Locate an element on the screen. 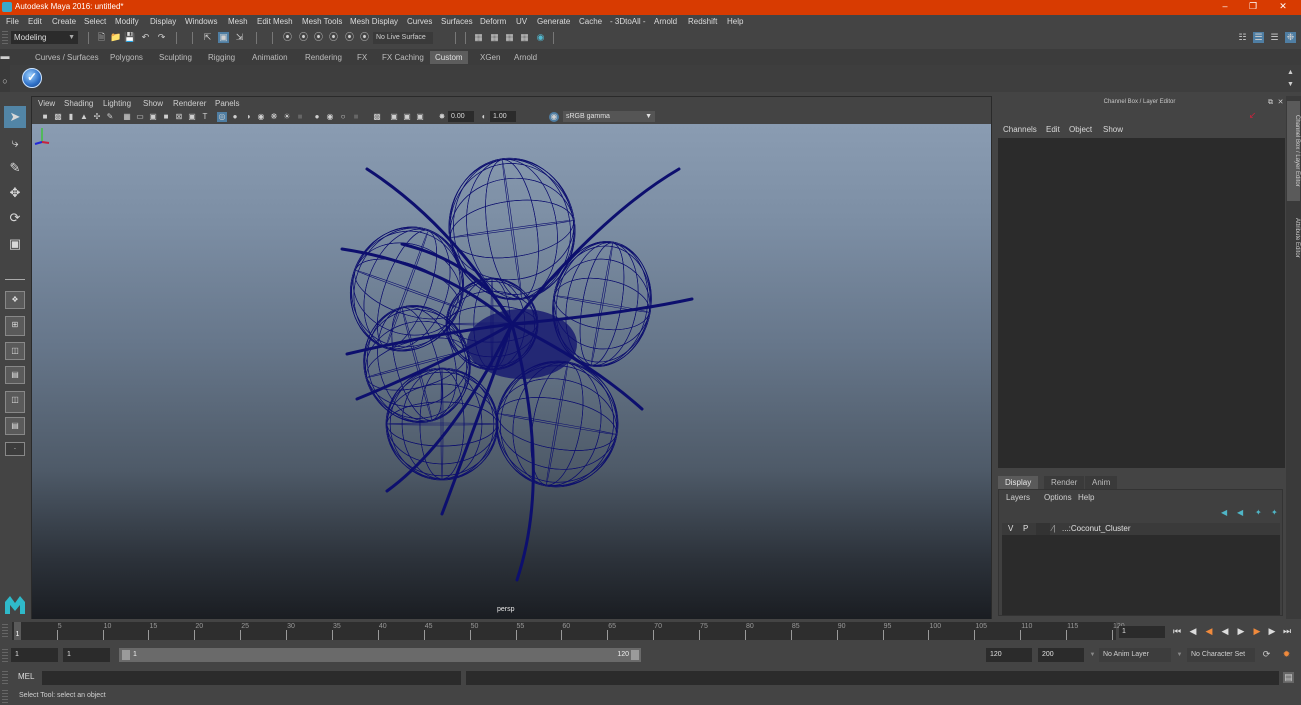 The width and height of the screenshot is (1301, 705). live-surface-field: No Live Surface is located at coordinates (403, 38).